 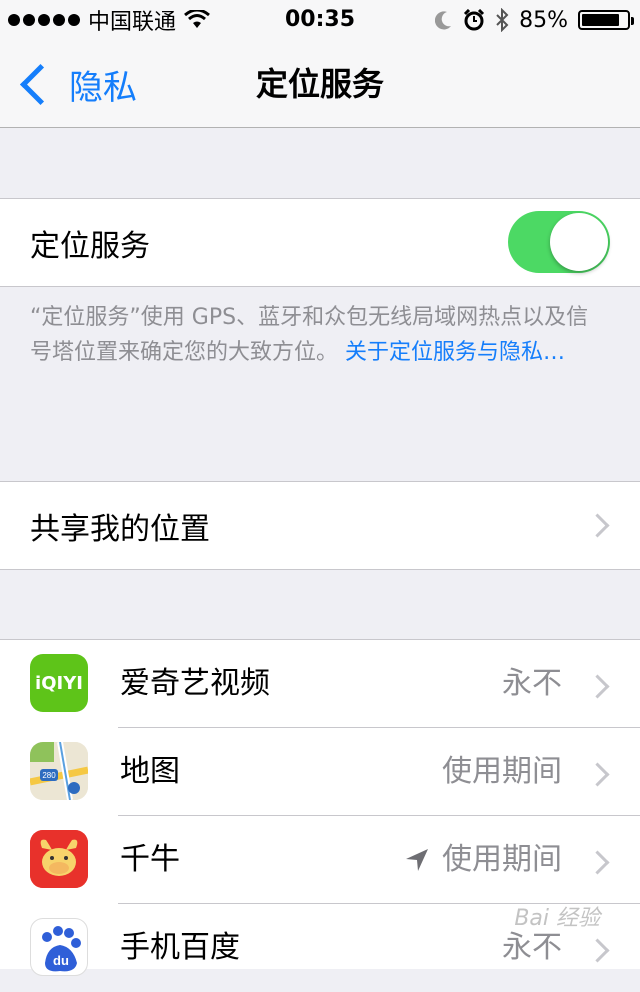 What do you see at coordinates (417, 860) in the screenshot?
I see `location-arrow-icon` at bounding box center [417, 860].